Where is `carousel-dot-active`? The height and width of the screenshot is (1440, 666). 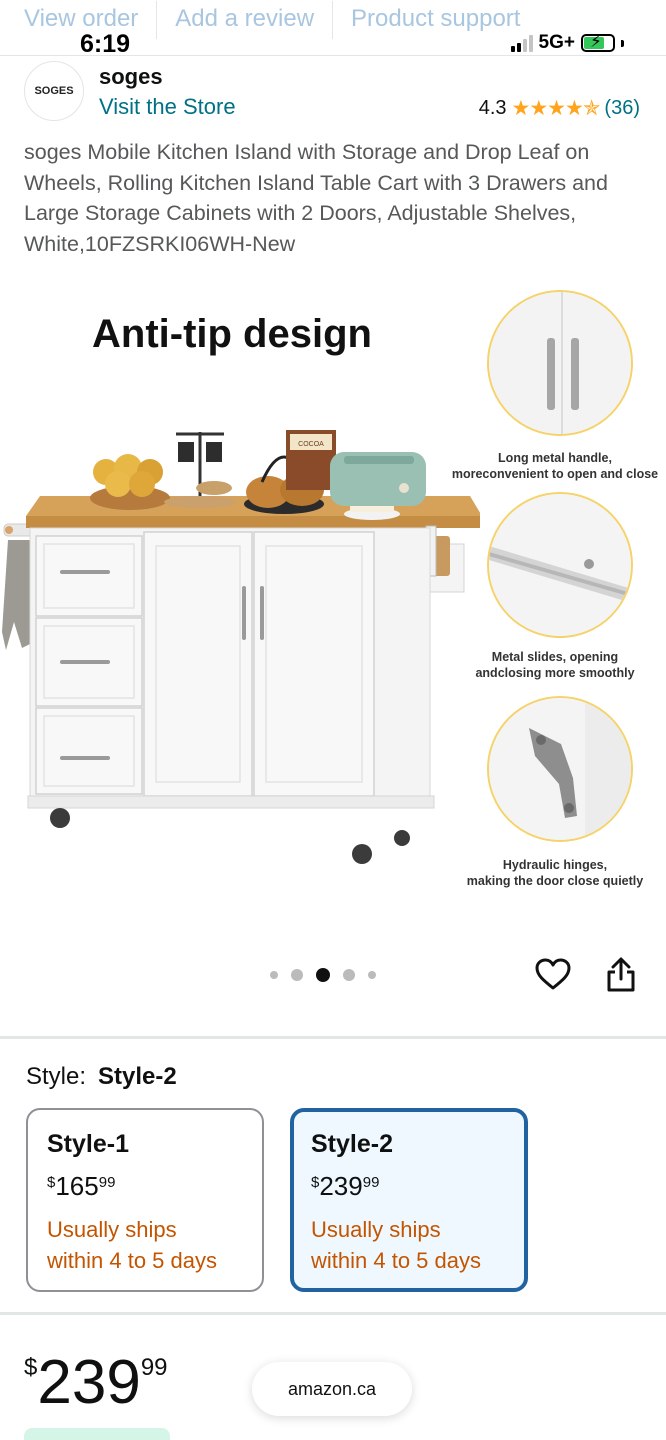
carousel-dot-active is located at coordinates (323, 975).